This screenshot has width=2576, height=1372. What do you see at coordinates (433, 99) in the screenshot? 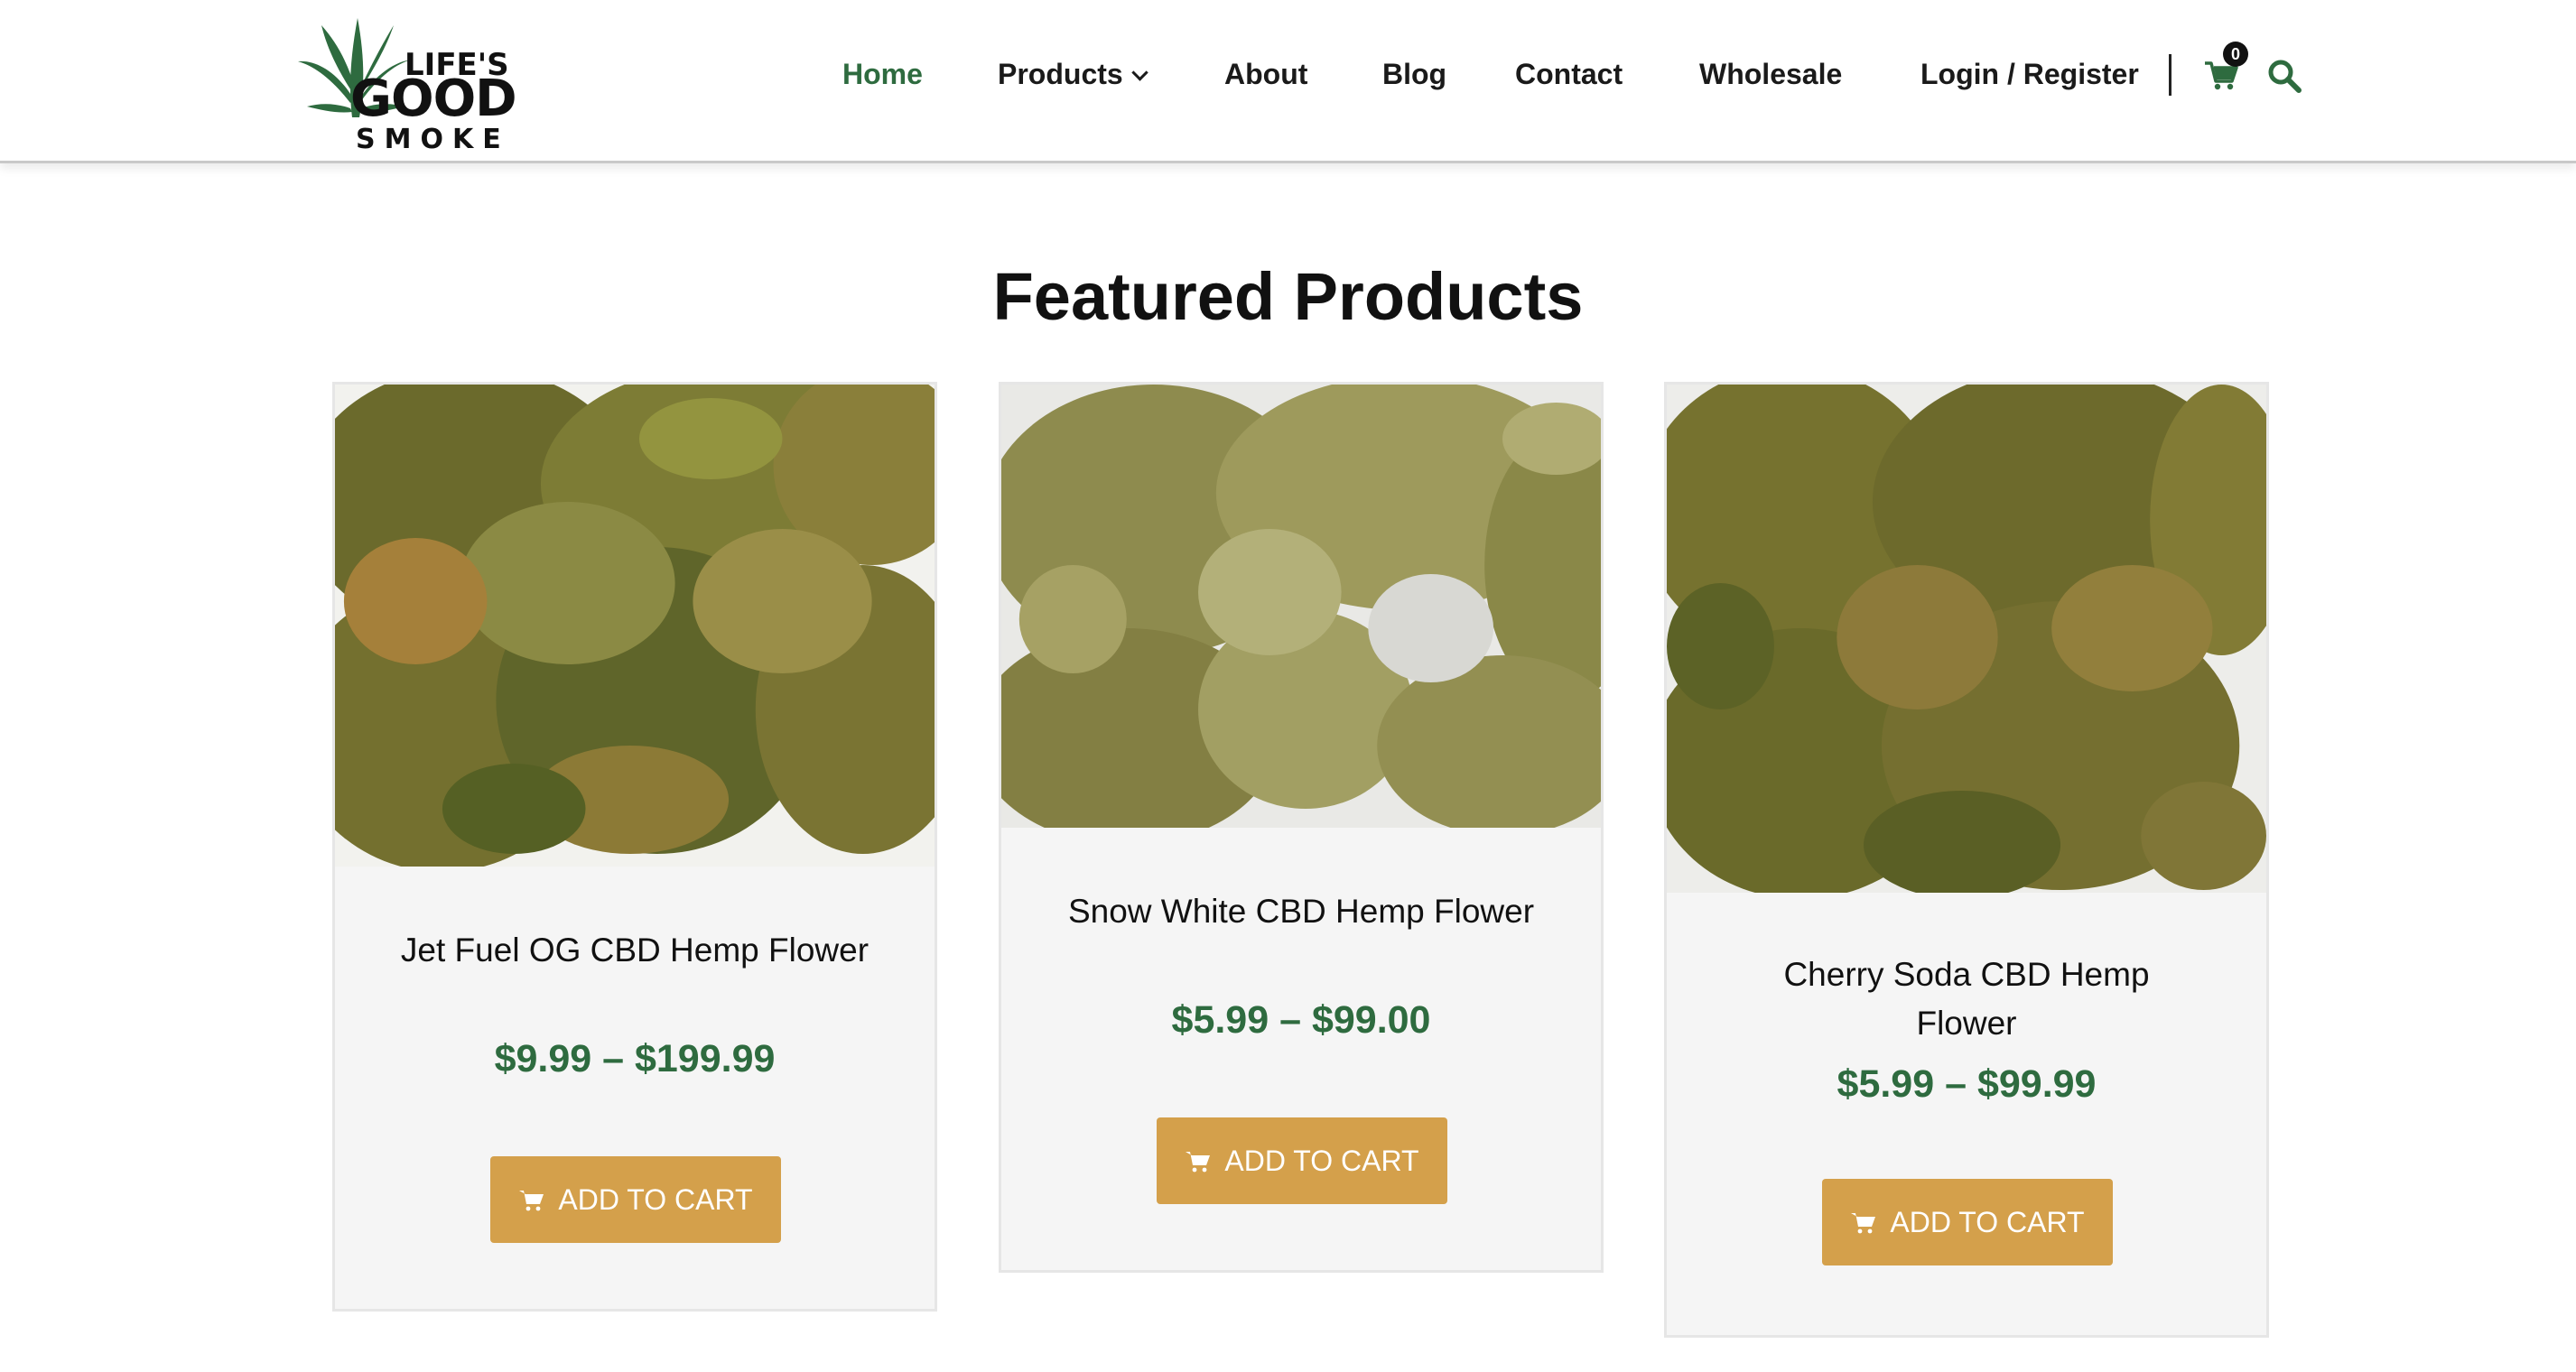
I see `logo-text-good: GOOD` at bounding box center [433, 99].